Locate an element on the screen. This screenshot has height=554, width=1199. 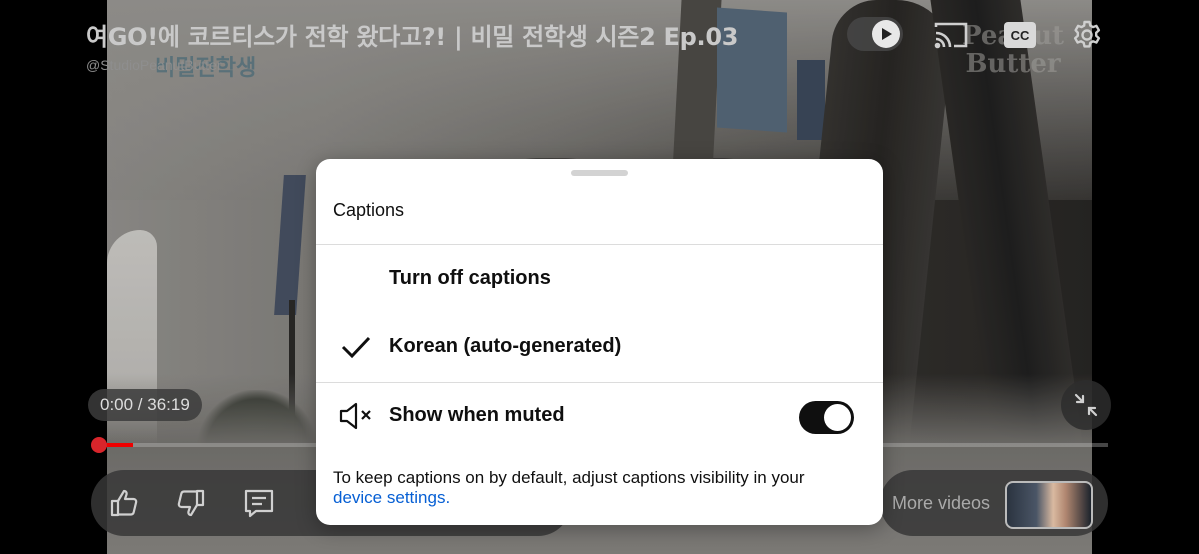
more-videos-button: More videos is located at coordinates (994, 503).